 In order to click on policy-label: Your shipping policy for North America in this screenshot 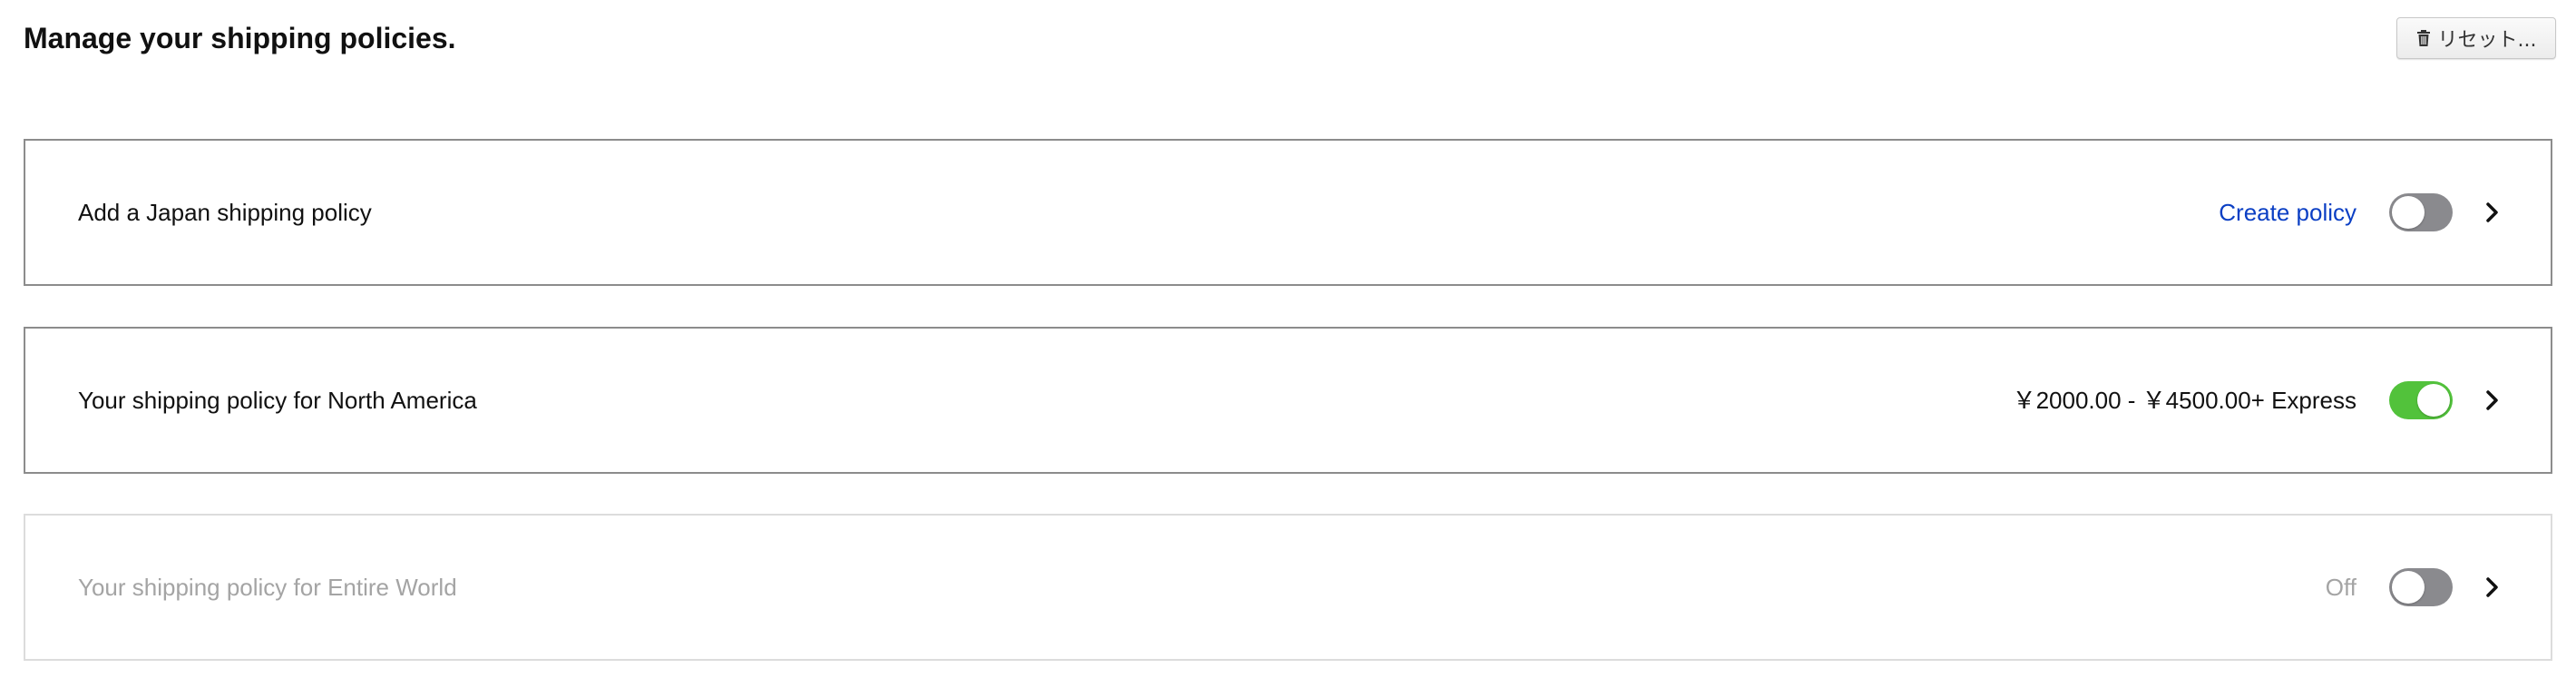, I will do `click(277, 400)`.